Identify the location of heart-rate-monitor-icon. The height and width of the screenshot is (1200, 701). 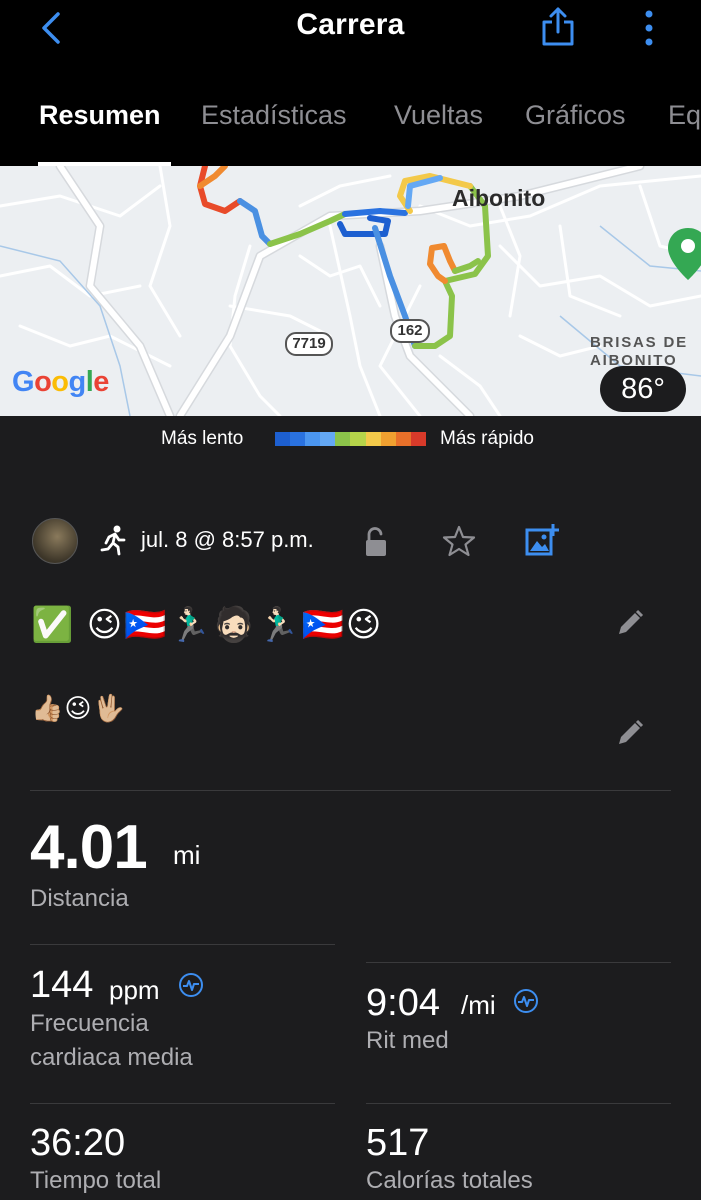
(191, 985).